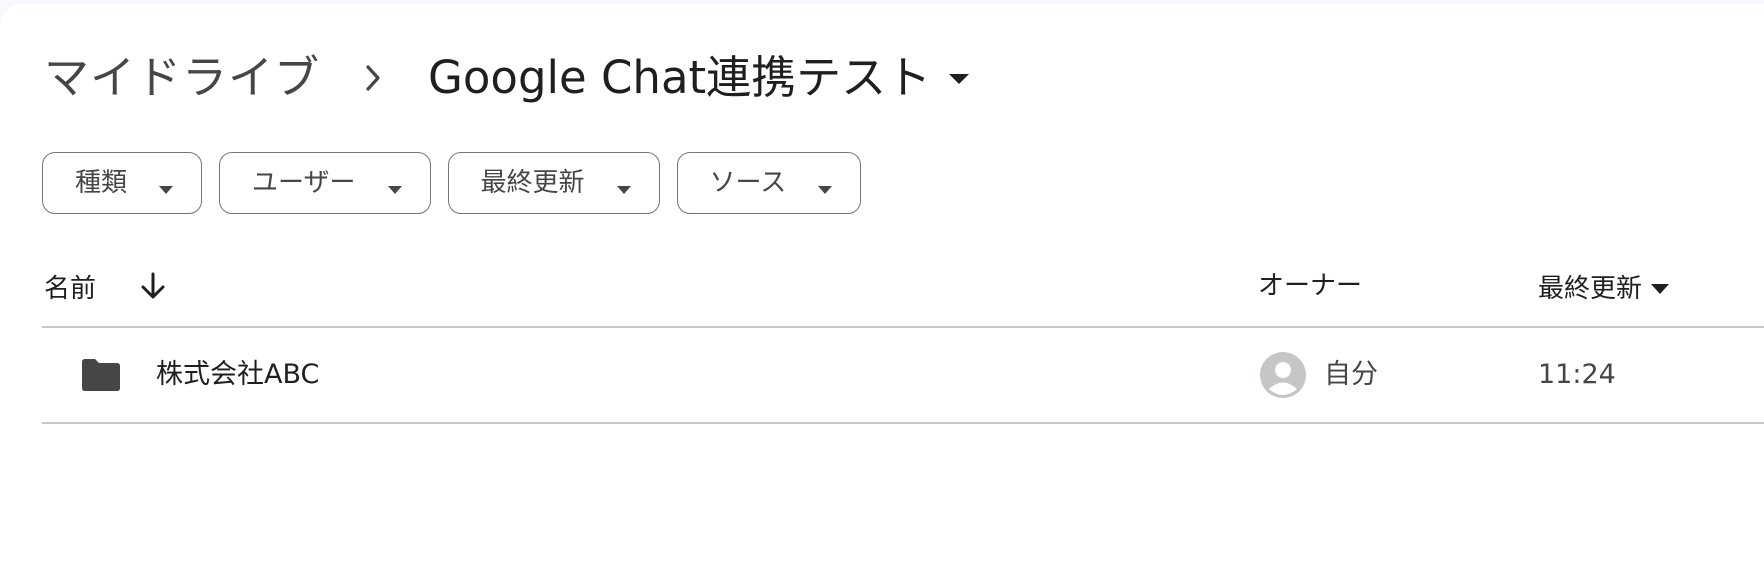  What do you see at coordinates (153, 286) in the screenshot?
I see `arrow-down-icon` at bounding box center [153, 286].